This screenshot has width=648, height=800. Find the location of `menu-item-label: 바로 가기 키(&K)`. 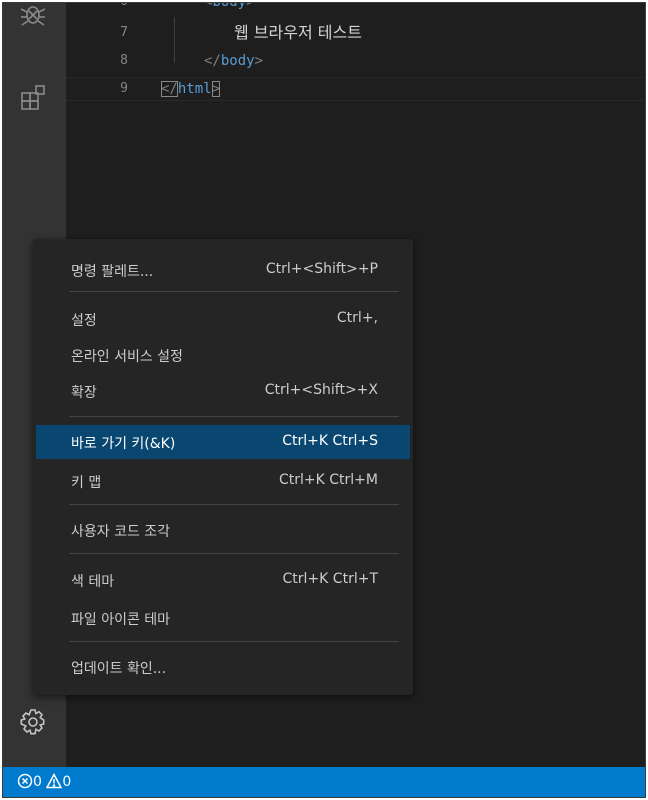

menu-item-label: 바로 가기 키(&K) is located at coordinates (123, 444).